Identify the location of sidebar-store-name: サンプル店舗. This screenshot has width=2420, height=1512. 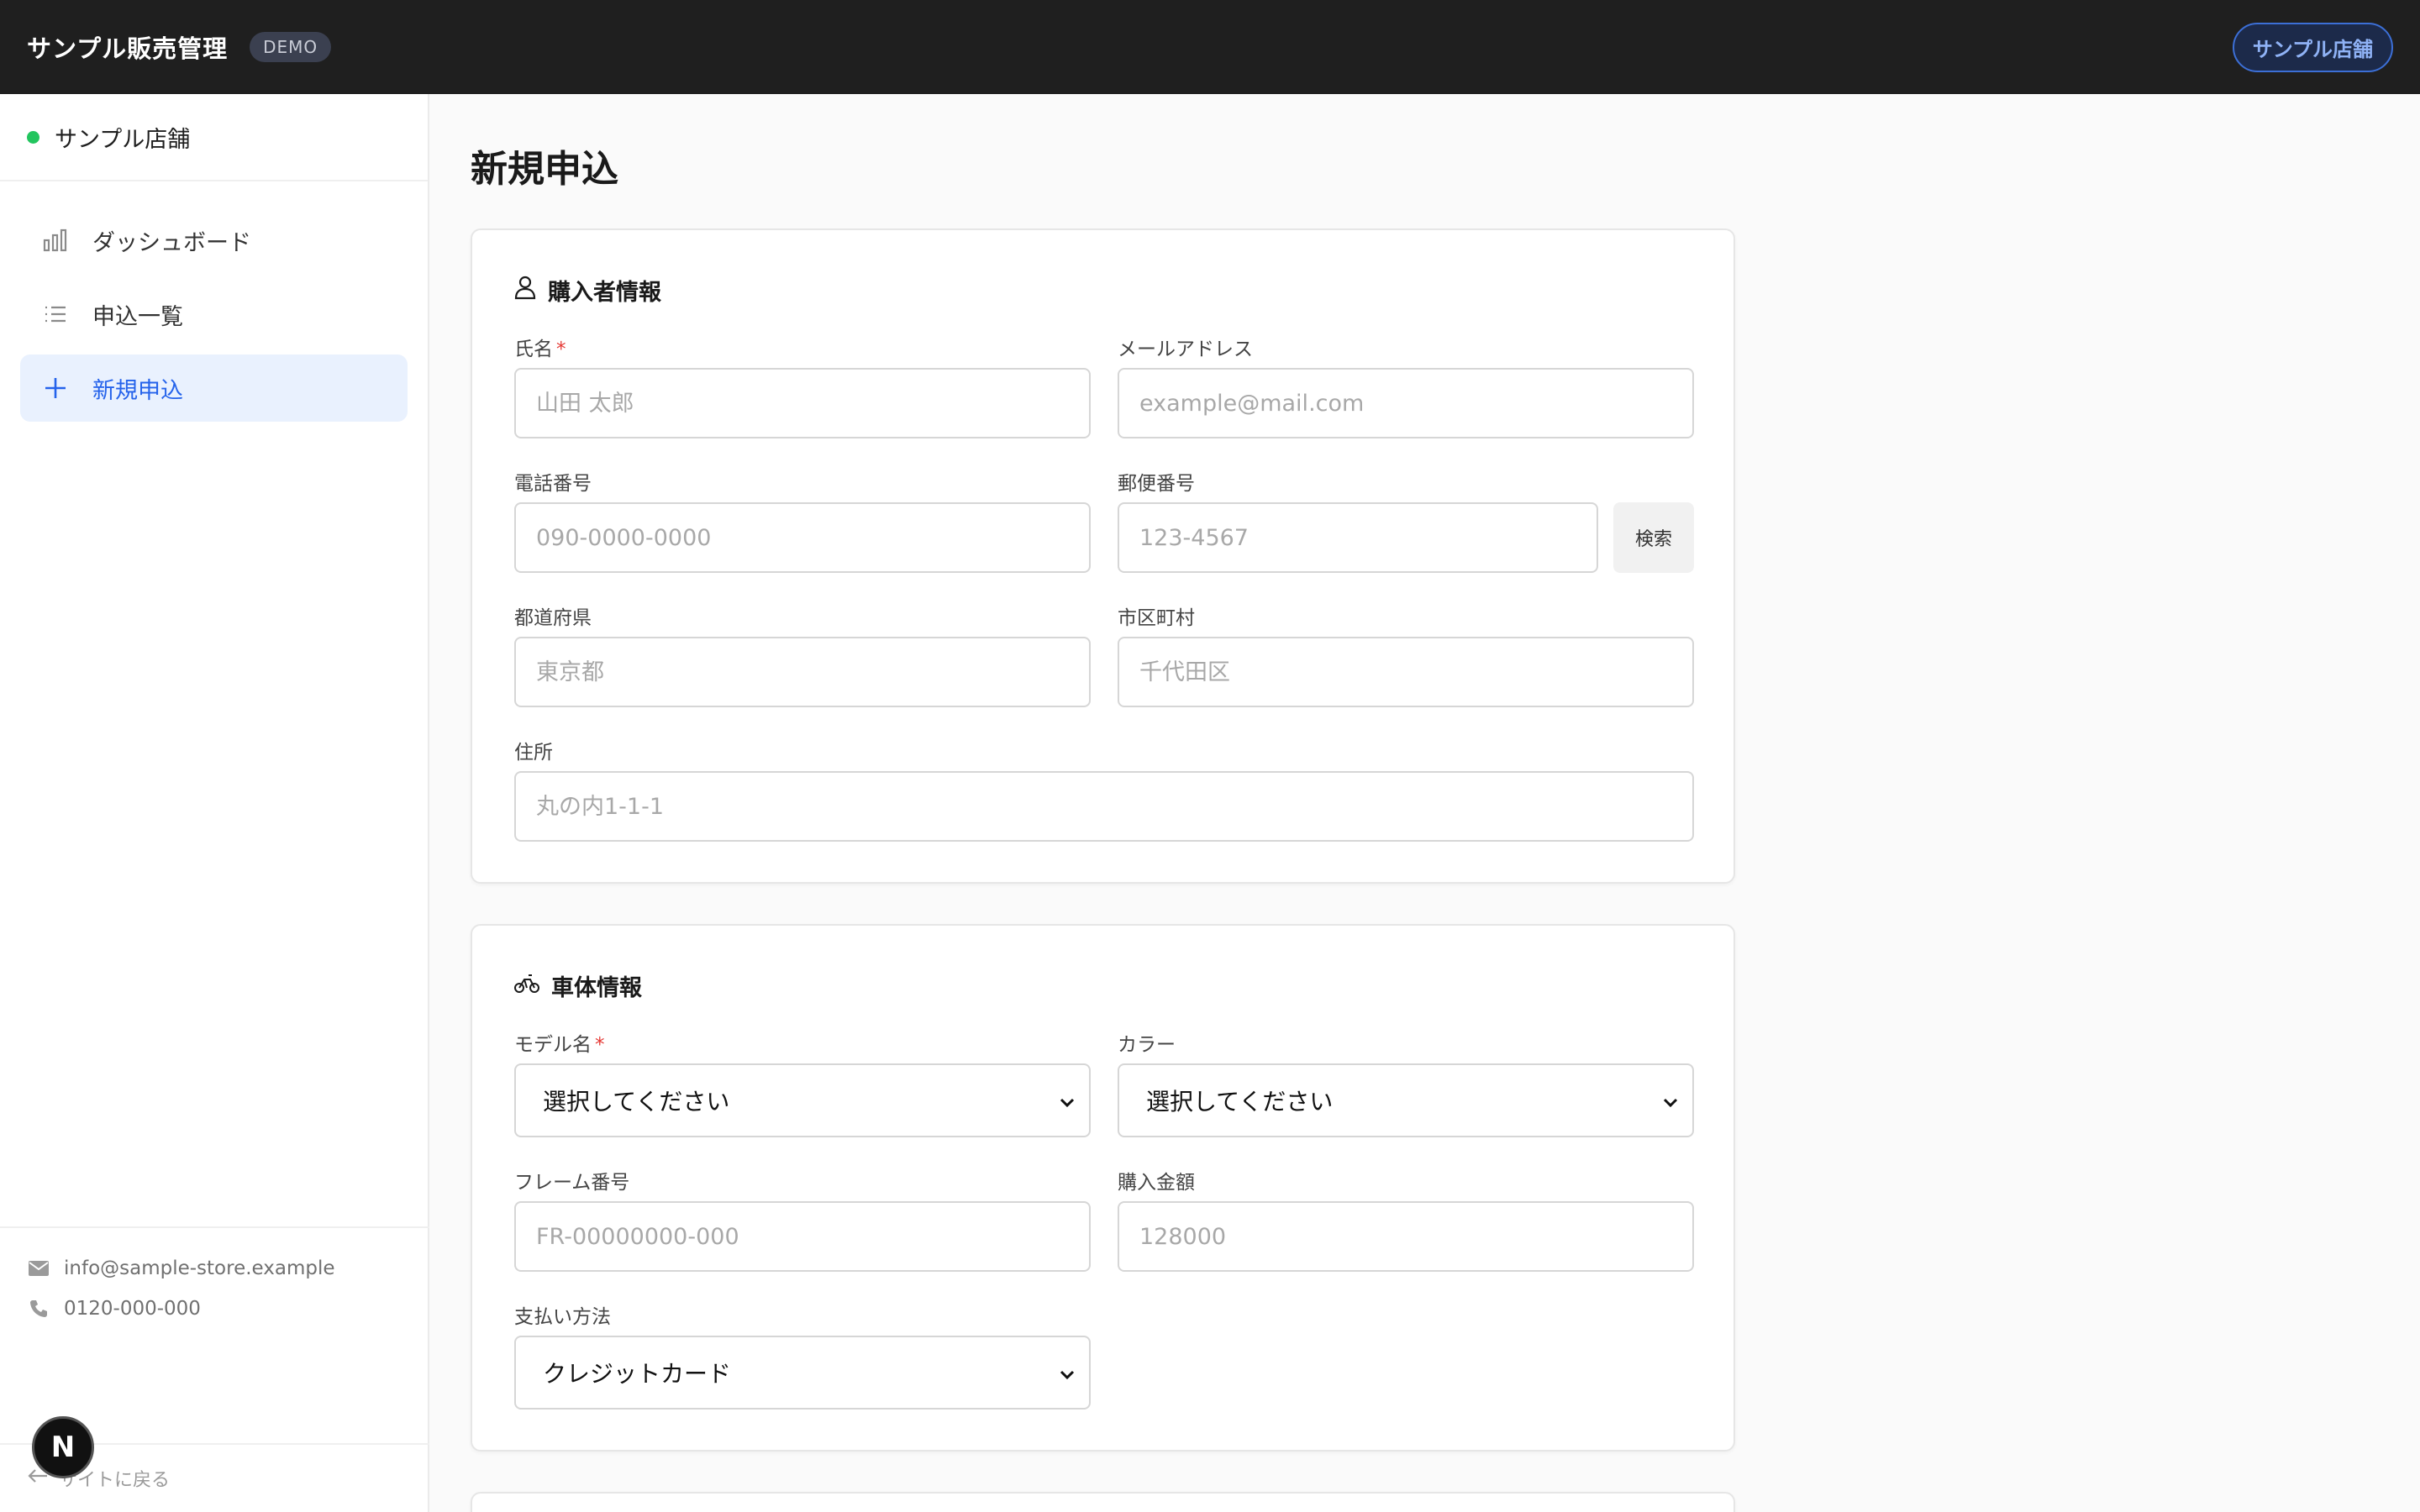
(123, 139).